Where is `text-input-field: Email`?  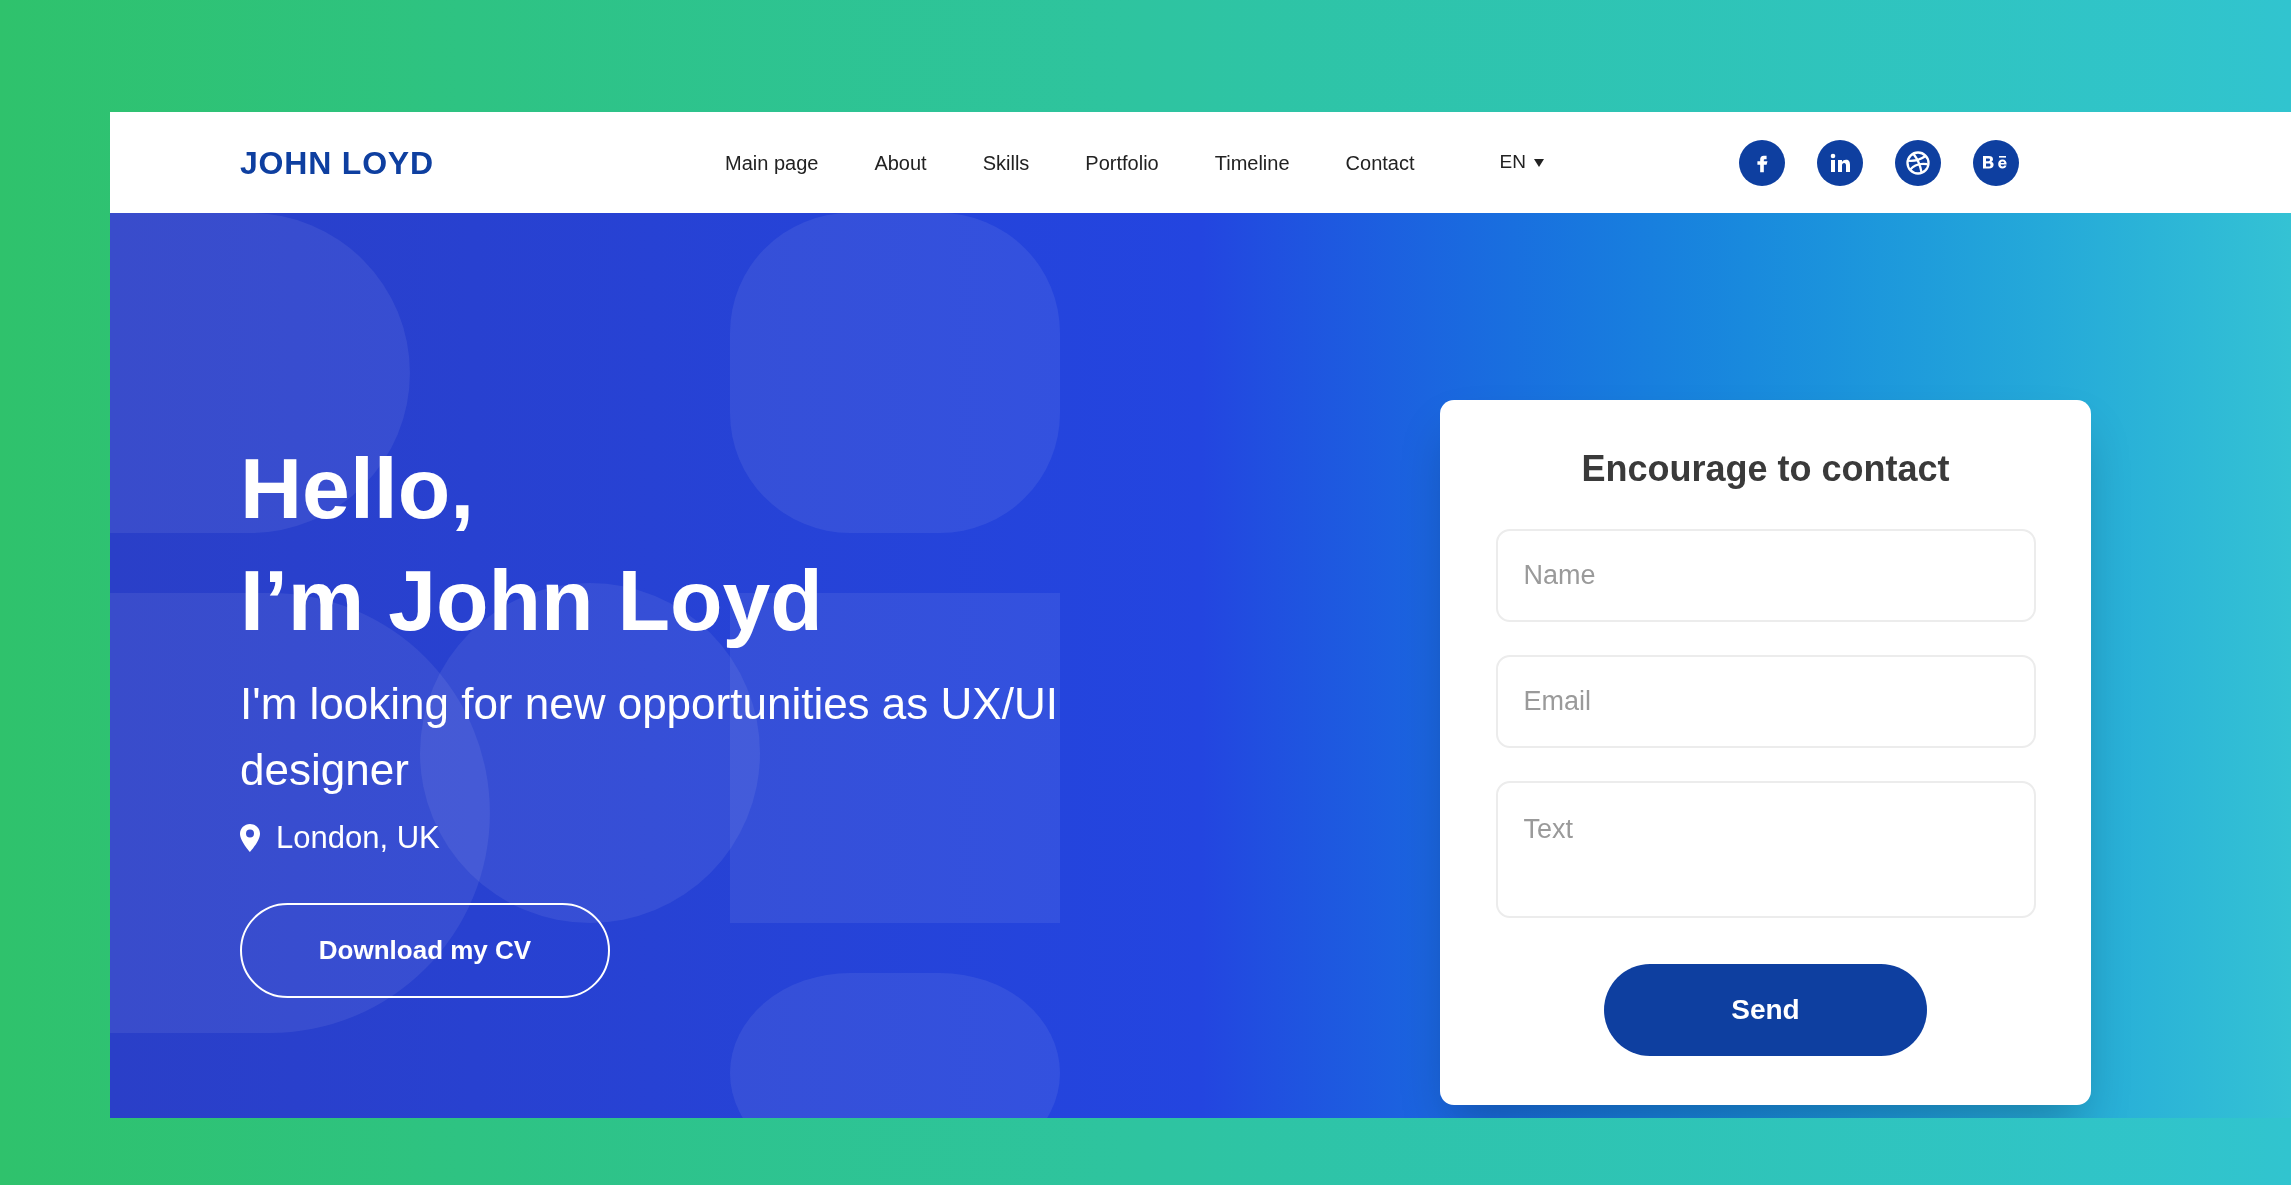 text-input-field: Email is located at coordinates (1765, 701).